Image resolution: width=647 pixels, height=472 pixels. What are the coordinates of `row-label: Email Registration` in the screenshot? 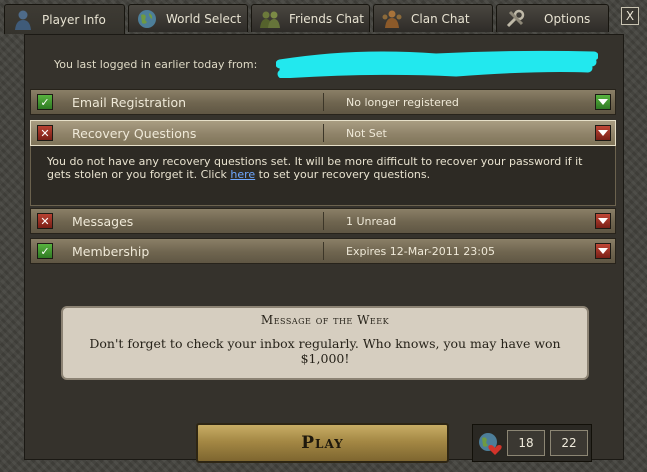 It's located at (129, 102).